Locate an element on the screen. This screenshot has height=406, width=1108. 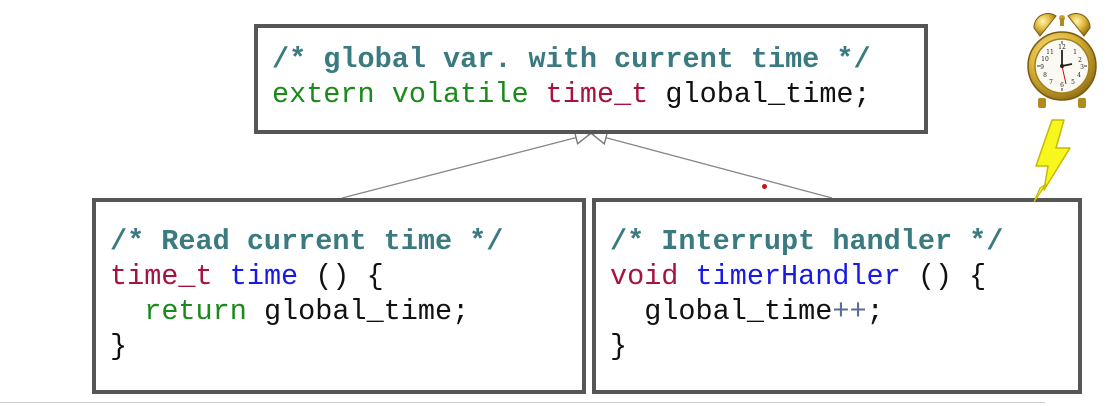
irq-function-name: timerHandler is located at coordinates (798, 276).